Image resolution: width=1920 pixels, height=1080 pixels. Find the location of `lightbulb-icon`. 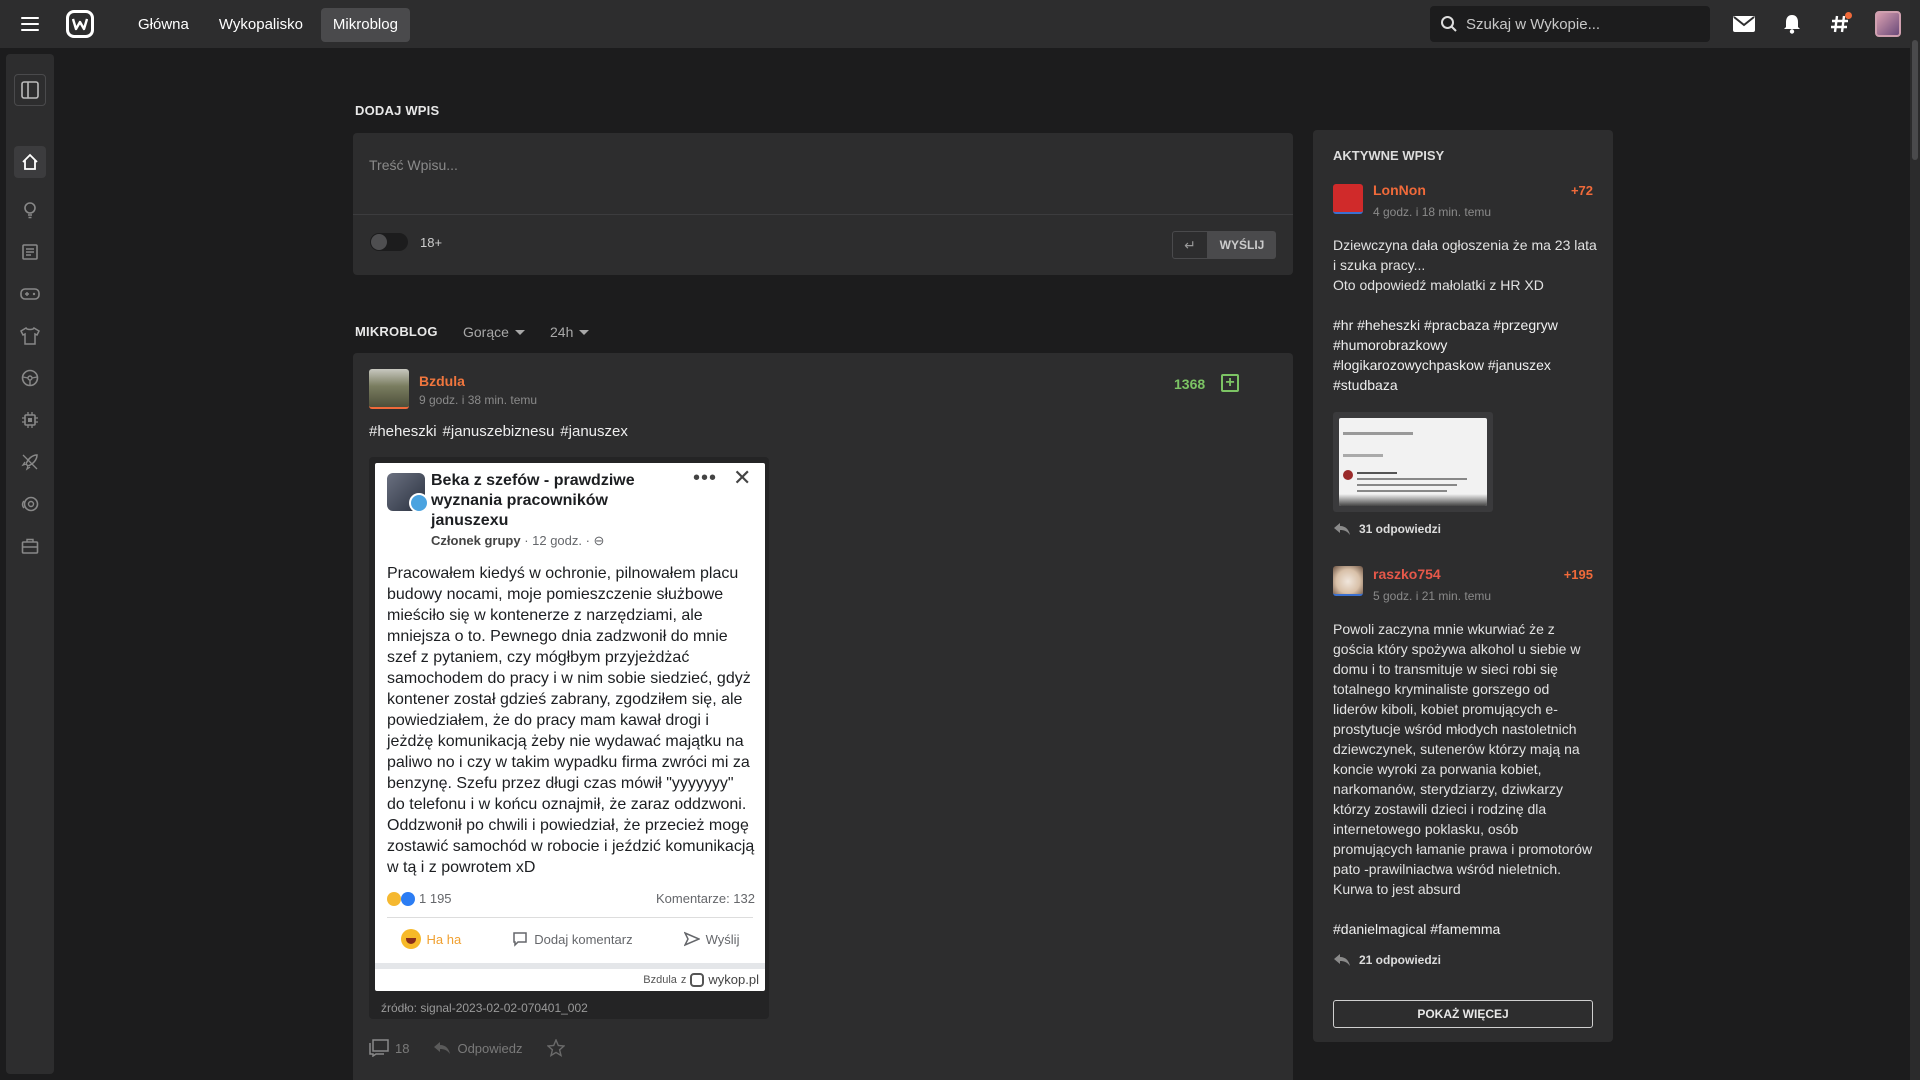

lightbulb-icon is located at coordinates (30, 210).